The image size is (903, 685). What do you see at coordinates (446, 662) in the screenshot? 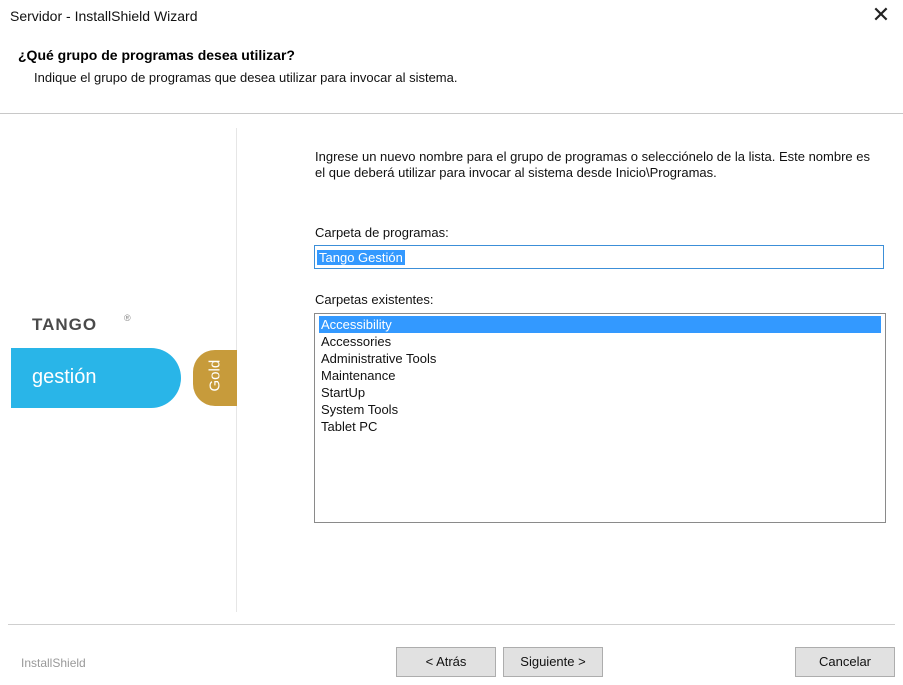
I see `back-button: < Atrás` at bounding box center [446, 662].